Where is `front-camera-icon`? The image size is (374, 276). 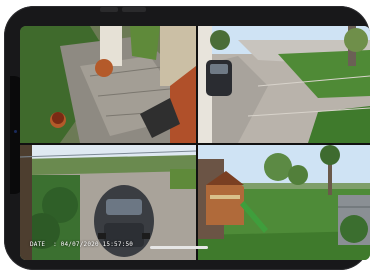 front-camera-icon is located at coordinates (15, 131).